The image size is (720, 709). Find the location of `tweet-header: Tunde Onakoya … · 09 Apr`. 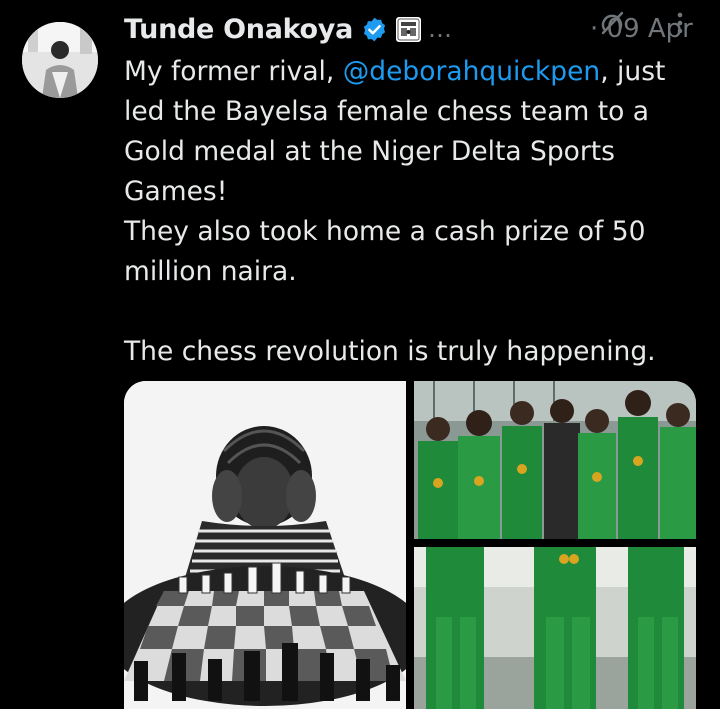

tweet-header: Tunde Onakoya … · 09 Apr is located at coordinates (422, 29).